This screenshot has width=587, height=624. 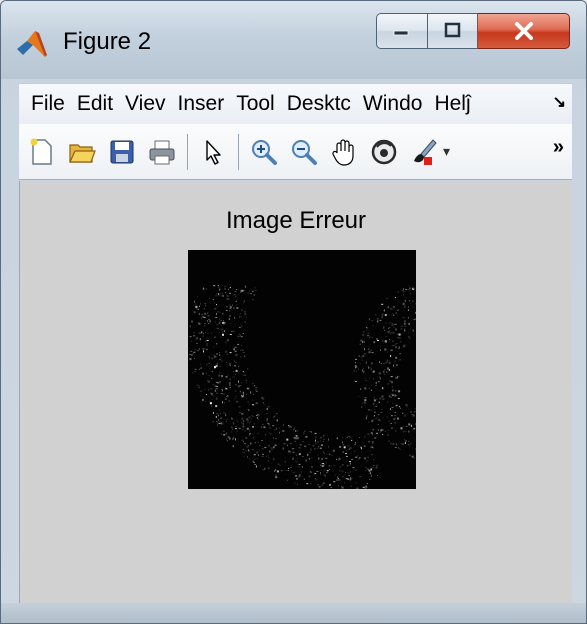 I want to click on print-button, so click(x=162, y=152).